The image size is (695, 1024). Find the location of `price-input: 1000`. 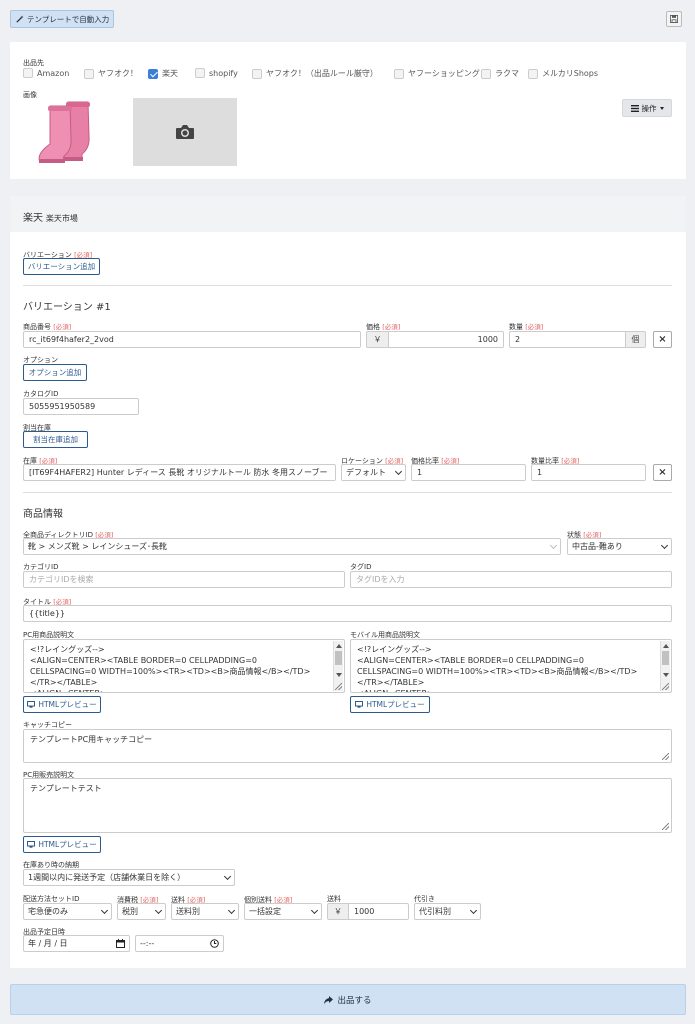

price-input: 1000 is located at coordinates (446, 339).